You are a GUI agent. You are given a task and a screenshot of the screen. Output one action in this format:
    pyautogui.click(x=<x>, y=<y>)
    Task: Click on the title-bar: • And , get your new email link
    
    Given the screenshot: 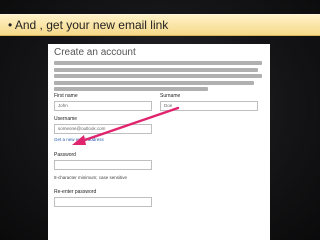 What is the action you would take?
    pyautogui.click(x=160, y=25)
    